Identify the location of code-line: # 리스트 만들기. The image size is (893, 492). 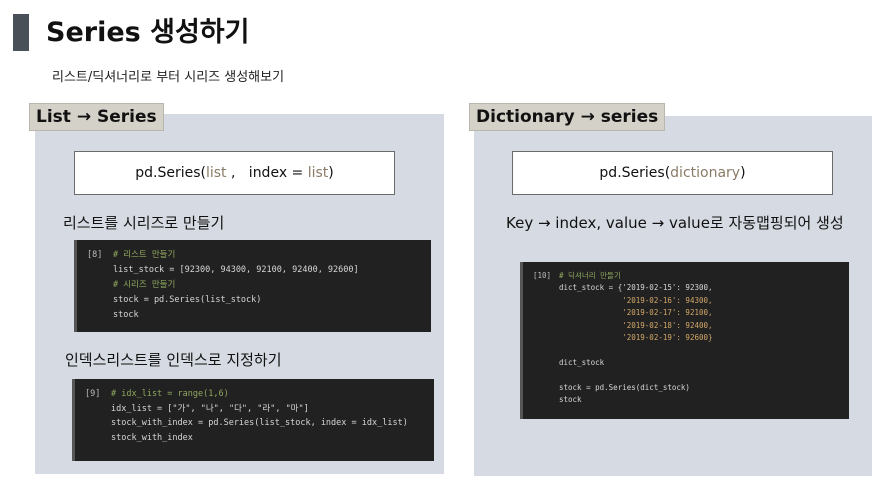
(144, 255).